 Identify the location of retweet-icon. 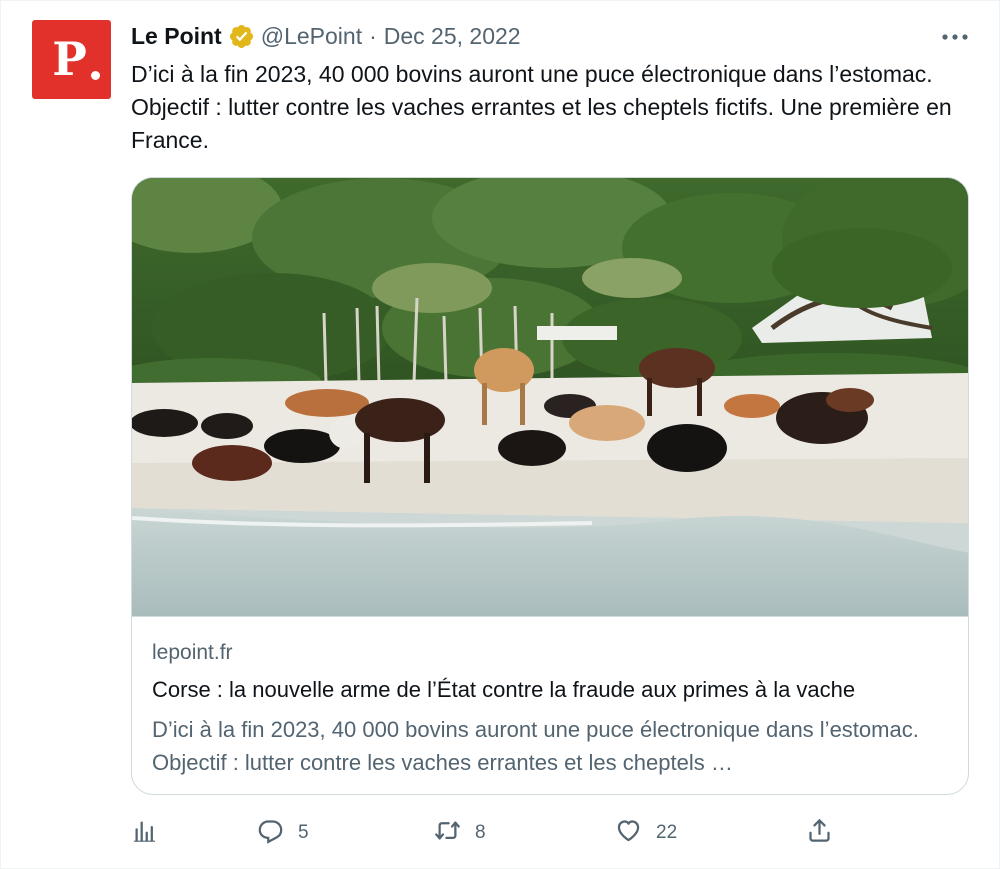
(447, 833).